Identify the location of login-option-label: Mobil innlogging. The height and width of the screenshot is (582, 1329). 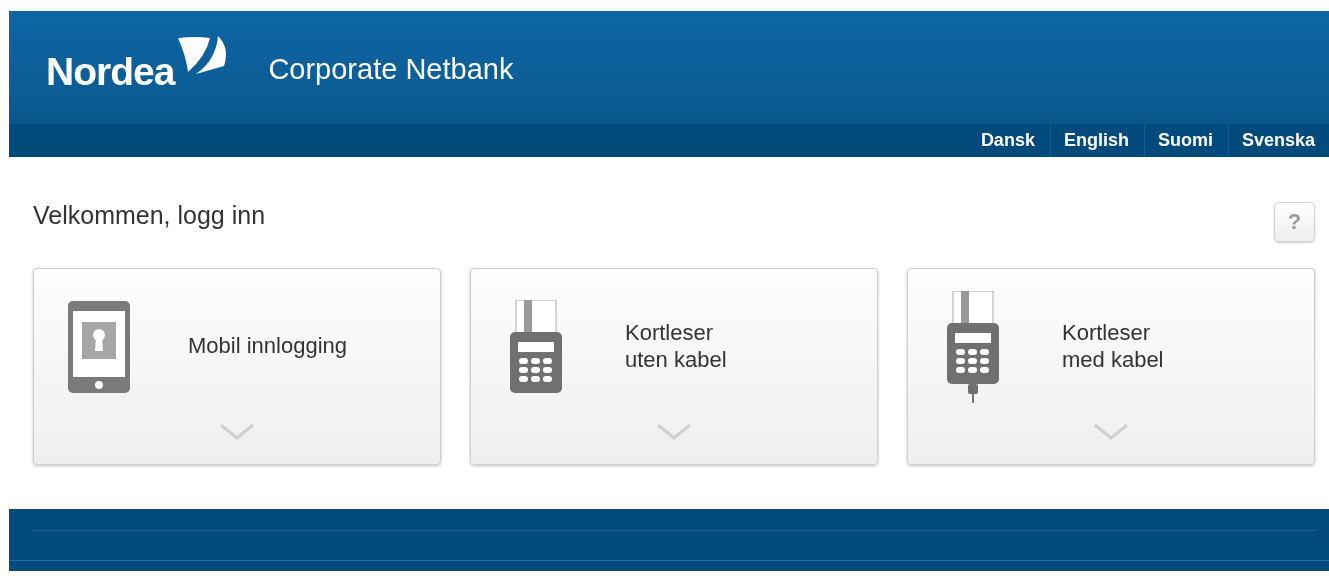
(267, 346).